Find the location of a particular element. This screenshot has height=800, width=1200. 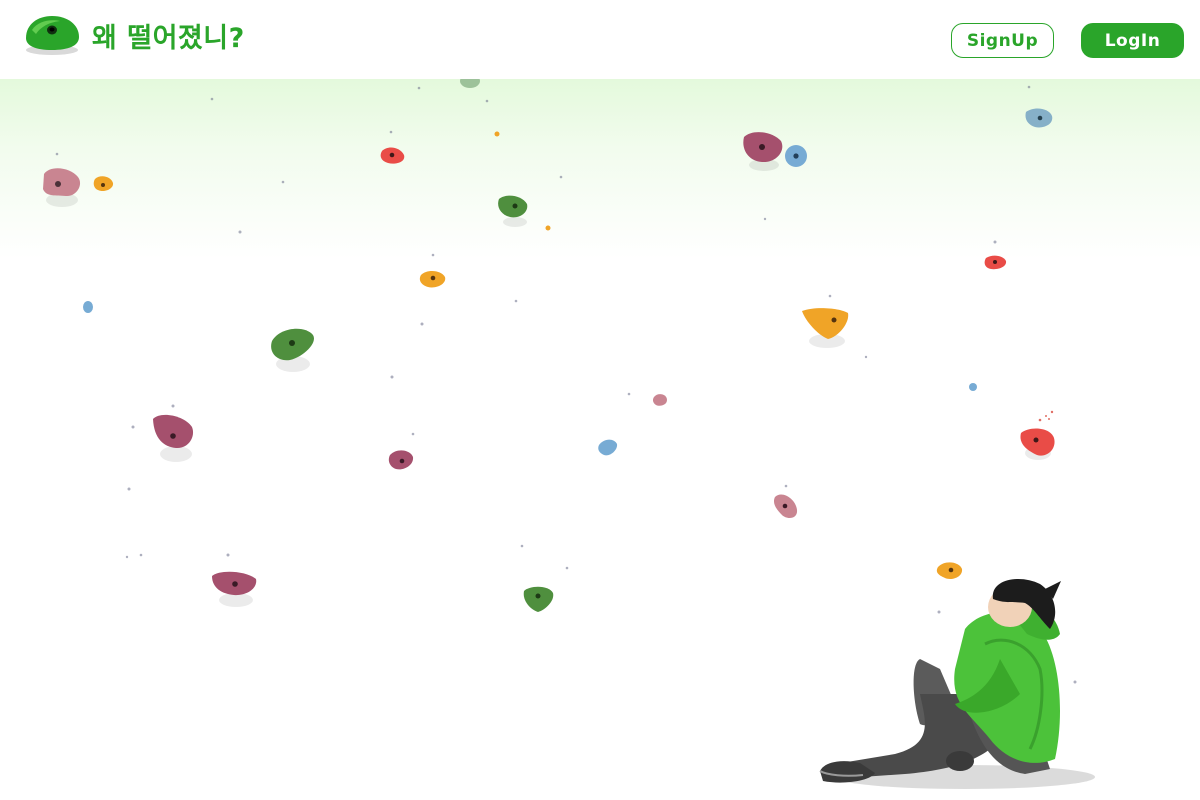

hold-pink-large is located at coordinates (62, 182).